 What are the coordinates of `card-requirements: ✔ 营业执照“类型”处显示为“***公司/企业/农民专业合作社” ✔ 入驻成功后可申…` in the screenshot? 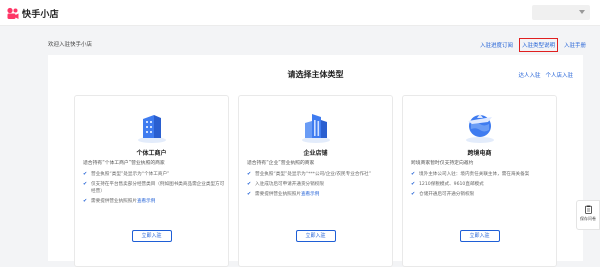 It's located at (318, 186).